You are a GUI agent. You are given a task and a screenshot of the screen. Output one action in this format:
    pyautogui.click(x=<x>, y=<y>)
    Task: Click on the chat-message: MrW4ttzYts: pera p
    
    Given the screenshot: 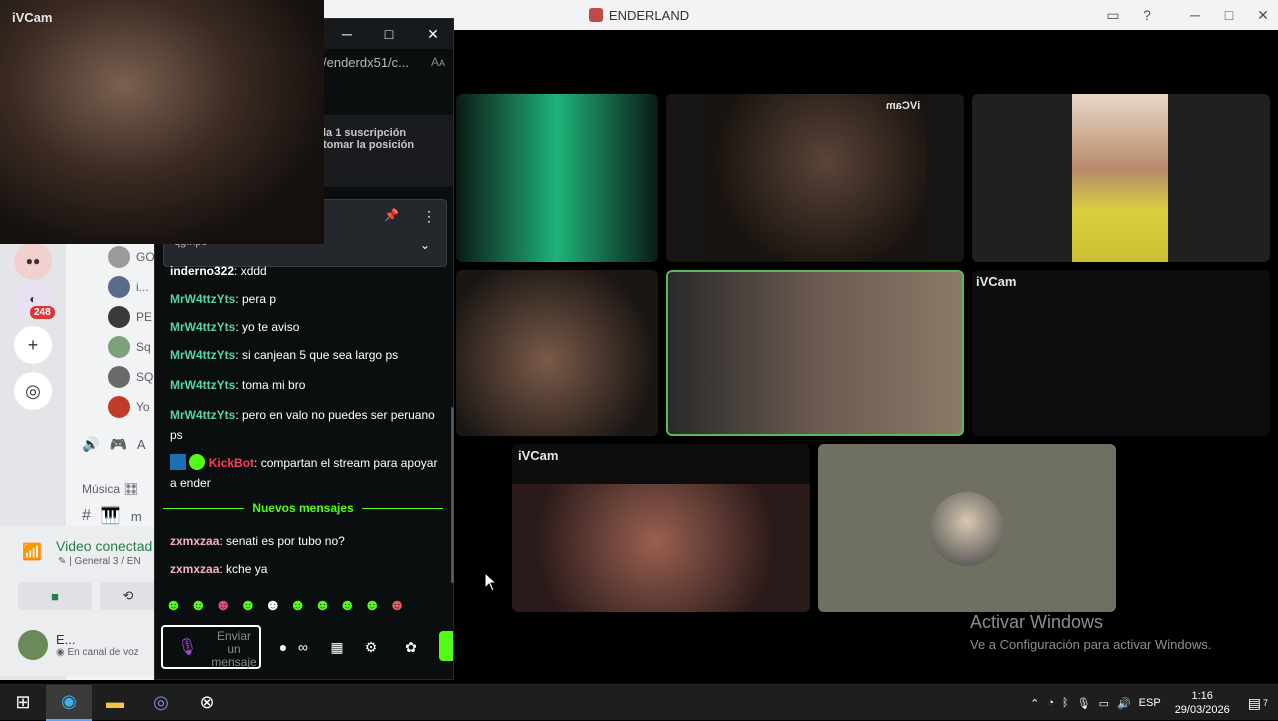 What is the action you would take?
    pyautogui.click(x=306, y=299)
    